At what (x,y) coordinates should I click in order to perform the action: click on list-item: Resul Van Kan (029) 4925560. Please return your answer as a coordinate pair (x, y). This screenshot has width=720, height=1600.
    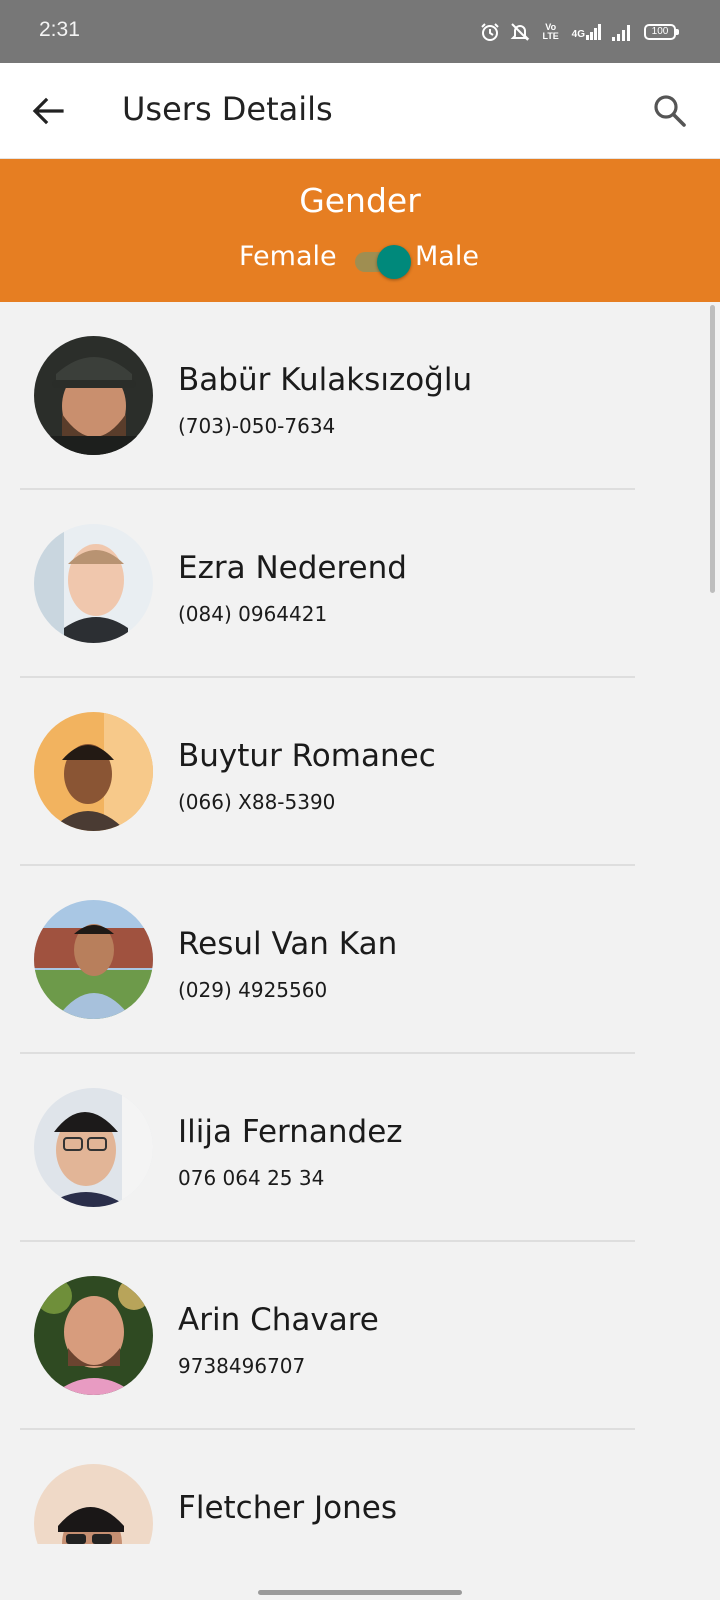
    Looking at the image, I should click on (360, 960).